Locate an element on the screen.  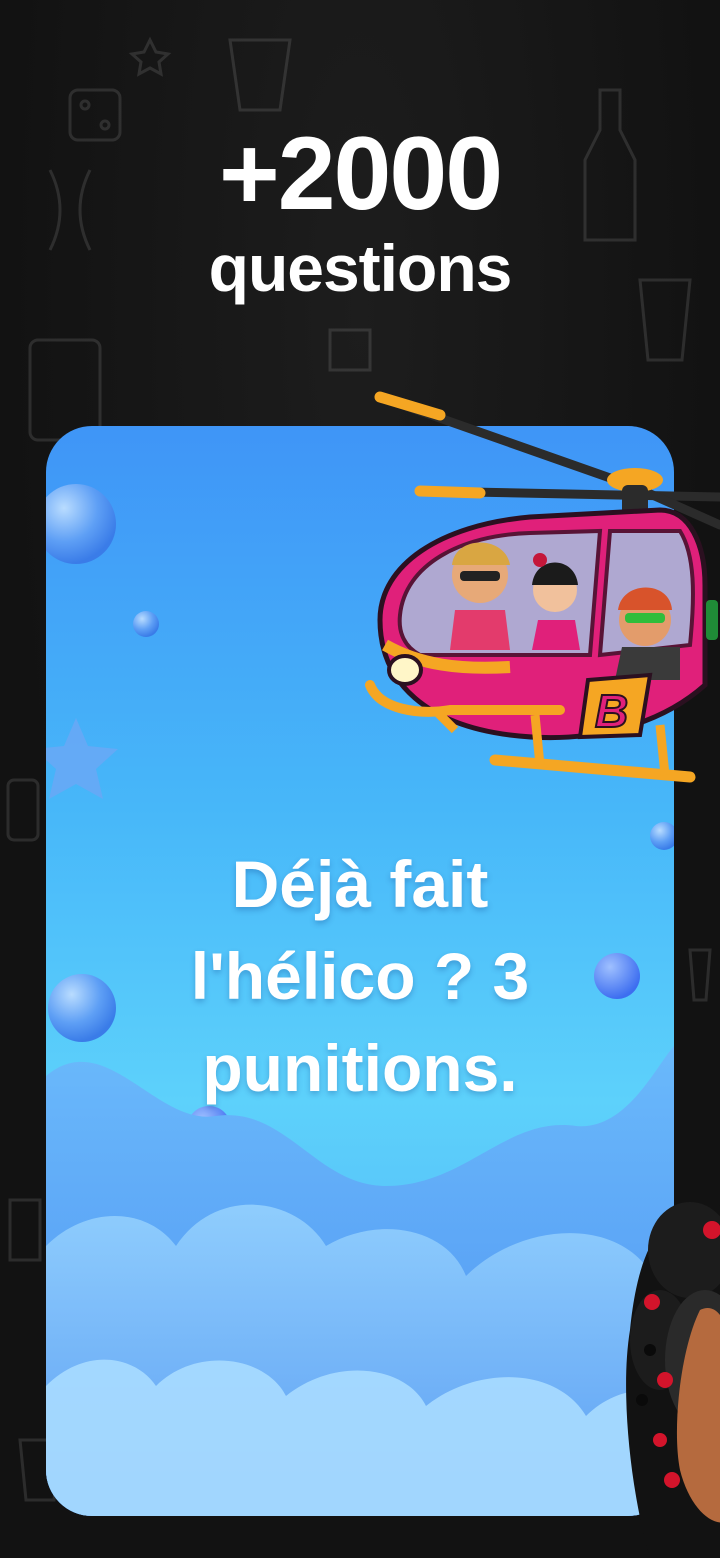
star-icon is located at coordinates (82, 758).